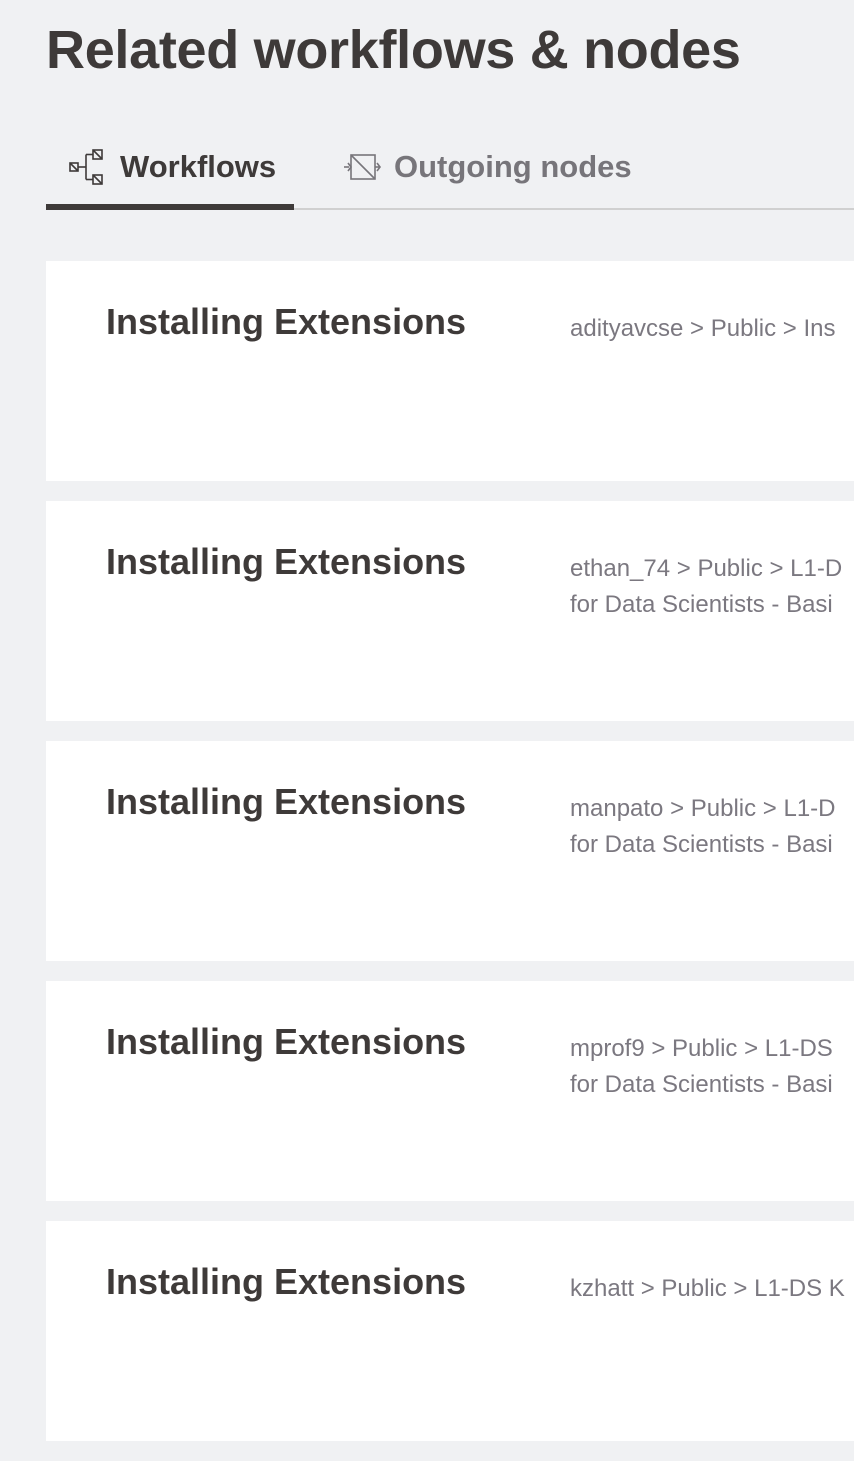  Describe the element at coordinates (393, 50) in the screenshot. I see `page-title: Related workflows & nodes` at that location.